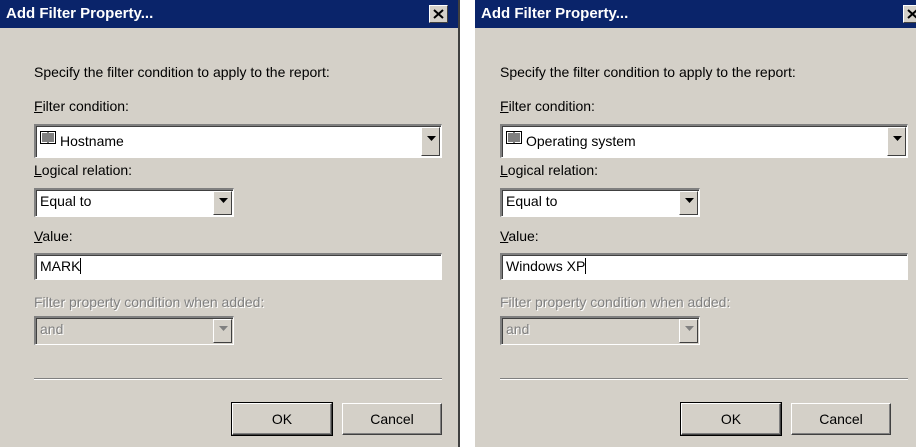 This screenshot has width=916, height=447. I want to click on value-input: Windows XP, so click(704, 266).